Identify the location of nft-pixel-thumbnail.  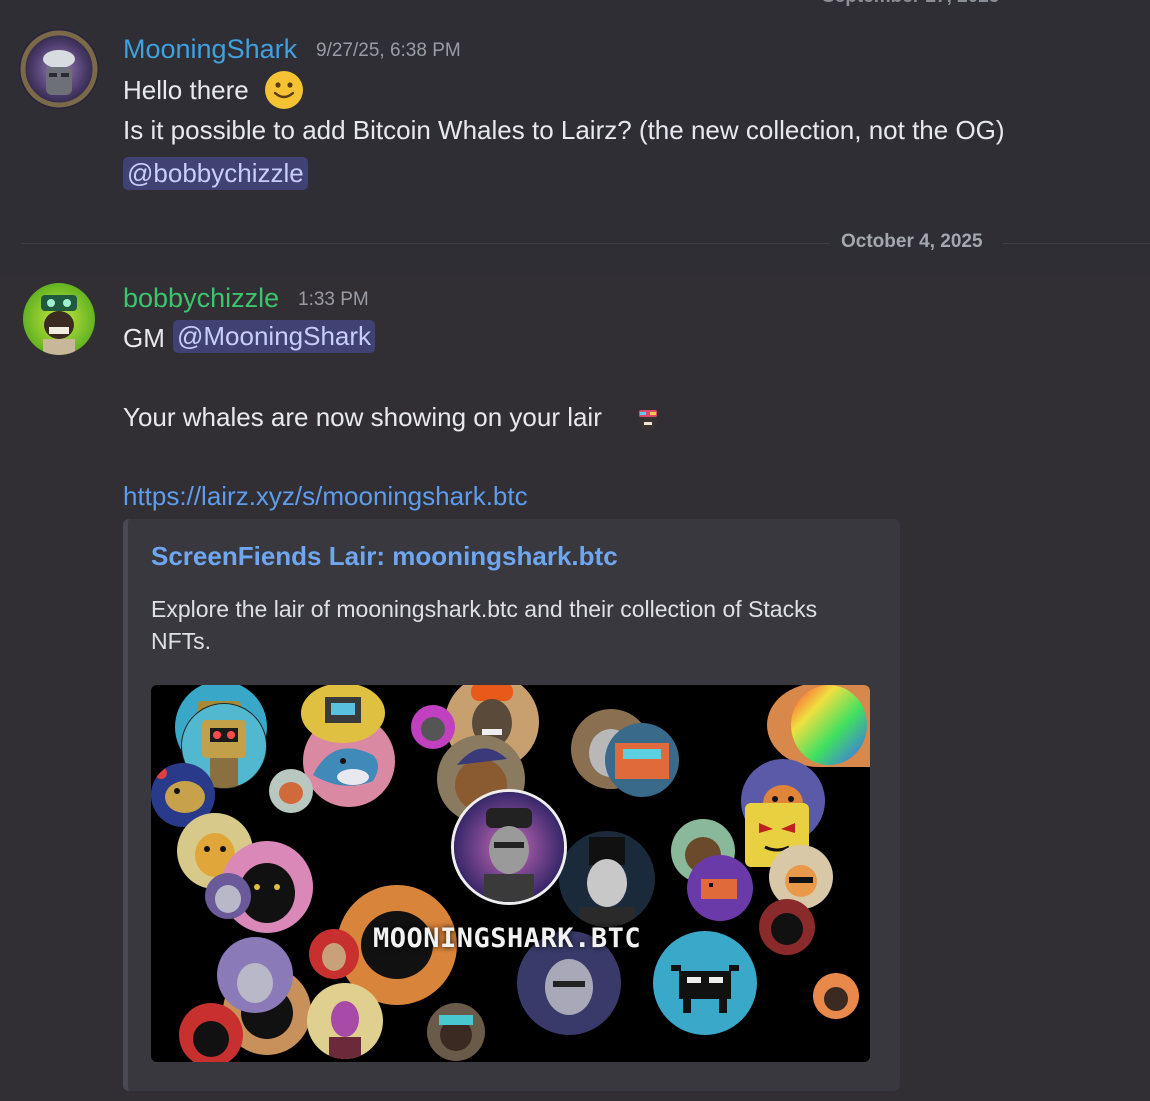
(642, 760).